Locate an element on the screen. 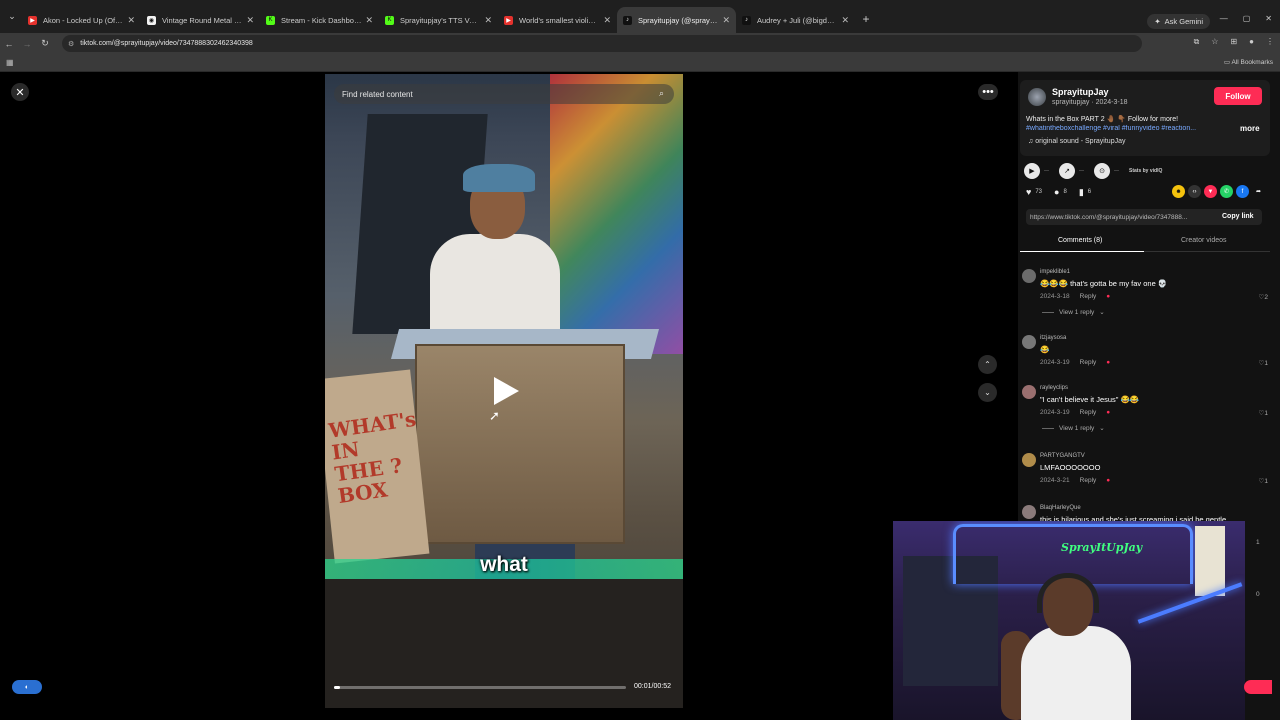 The width and height of the screenshot is (1280, 720). tab-search-icon: ⌄ is located at coordinates (12, 17).